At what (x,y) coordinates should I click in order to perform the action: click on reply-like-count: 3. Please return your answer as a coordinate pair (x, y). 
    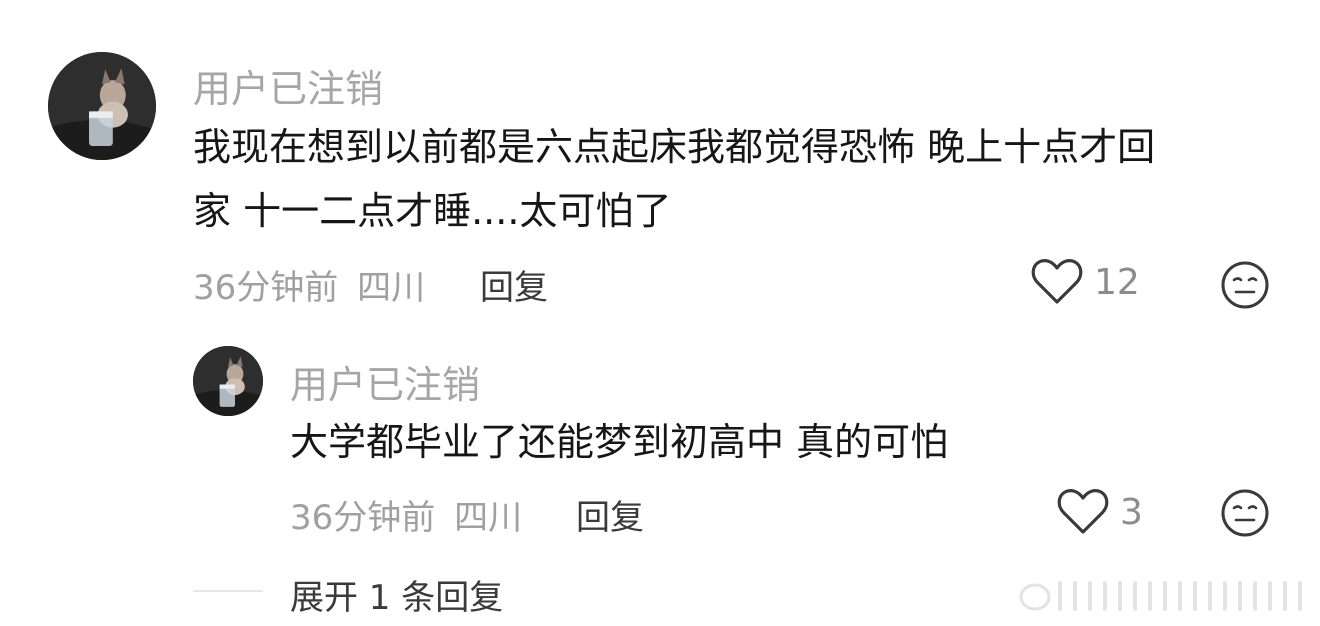
    Looking at the image, I should click on (1131, 512).